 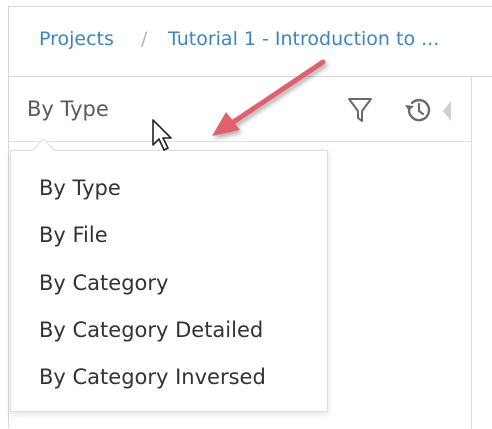 What do you see at coordinates (162, 135) in the screenshot?
I see `mouse-cursor-icon` at bounding box center [162, 135].